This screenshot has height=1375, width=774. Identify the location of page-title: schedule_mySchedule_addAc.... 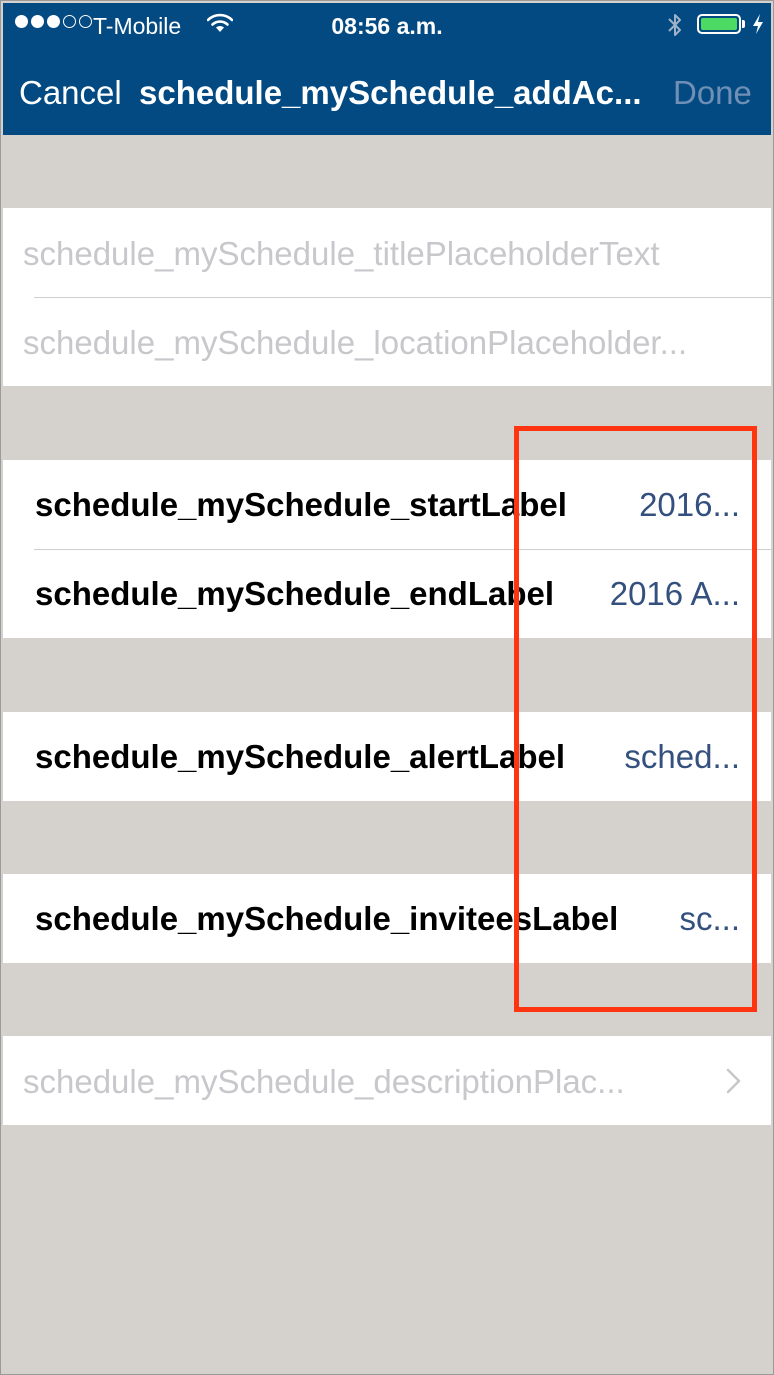
(390, 92).